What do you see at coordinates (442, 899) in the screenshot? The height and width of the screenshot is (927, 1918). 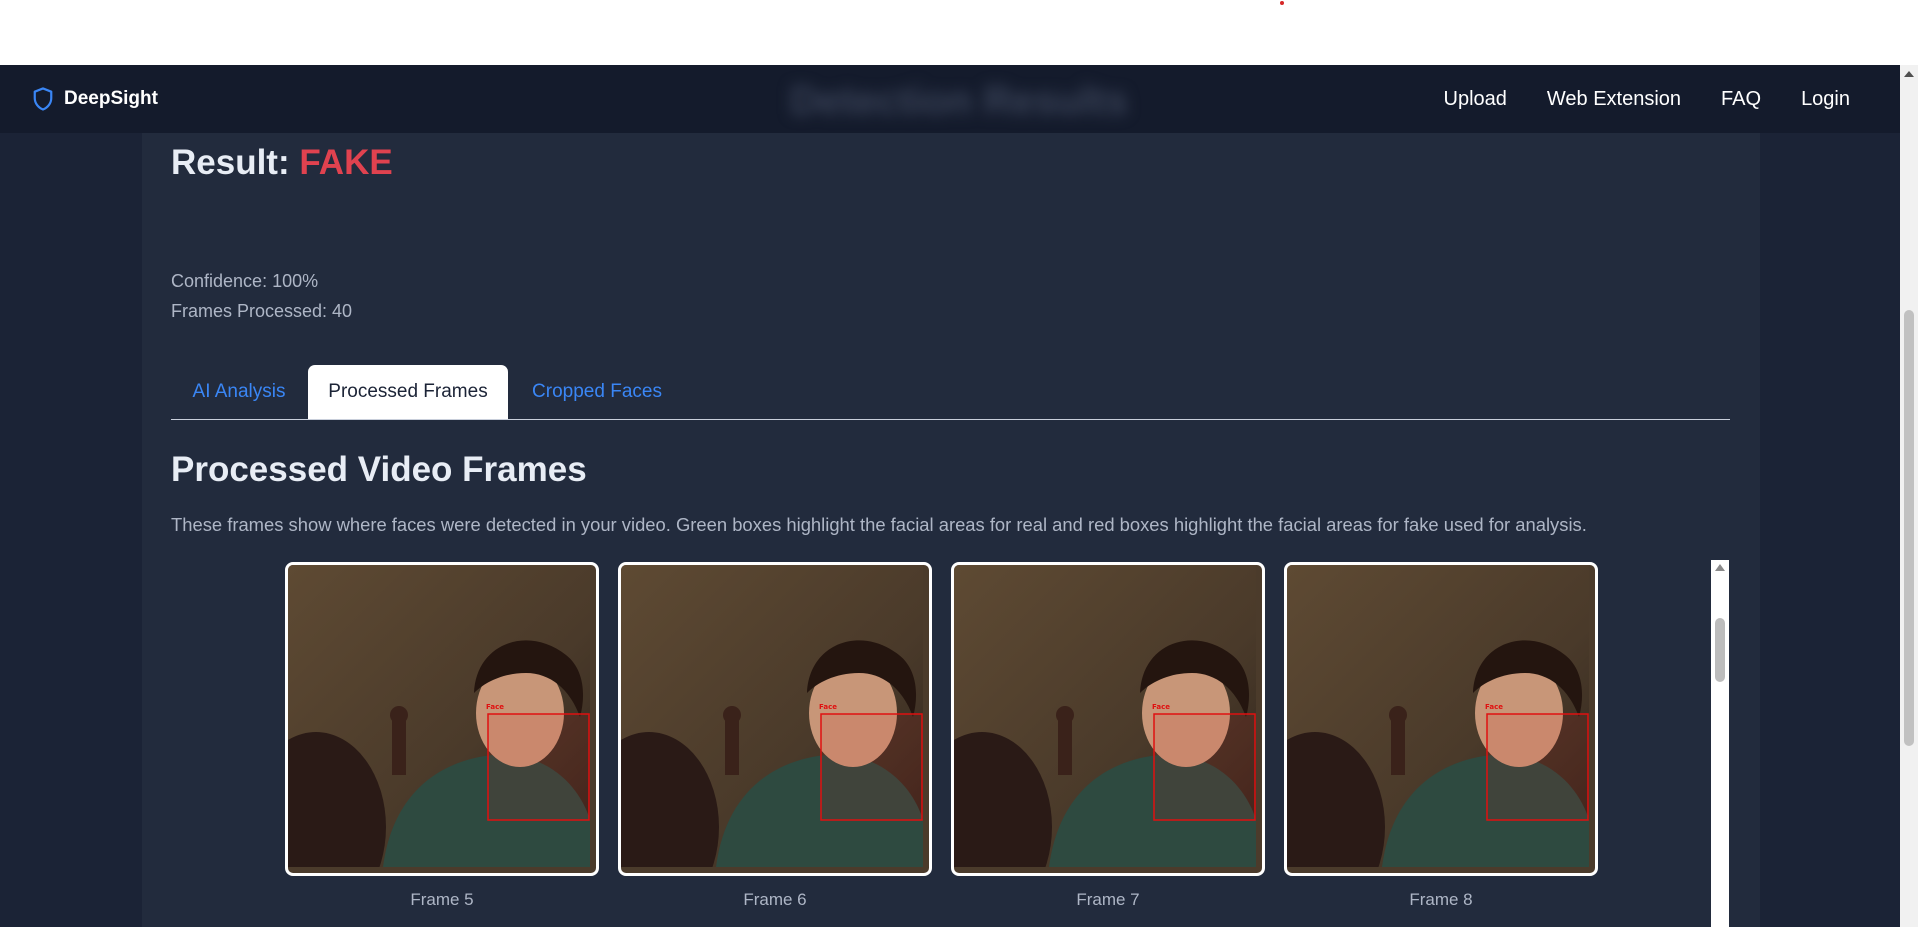 I see `frame-label: Frame 5` at bounding box center [442, 899].